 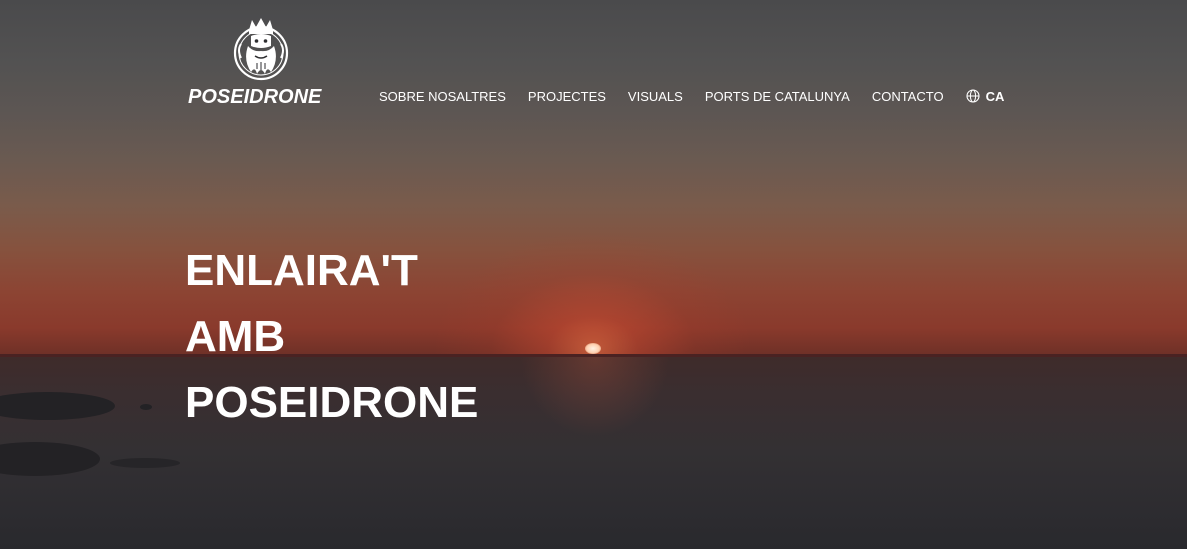 I want to click on language-code: CA, so click(x=995, y=96).